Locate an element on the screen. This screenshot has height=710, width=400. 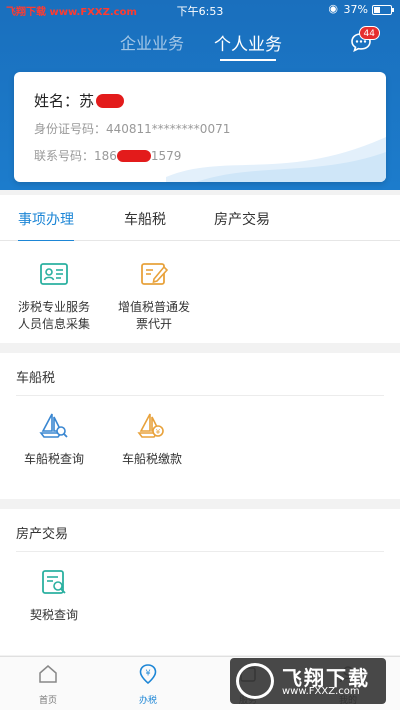
profile-id-number: 身份证号码：440811********0071 is located at coordinates (132, 129).